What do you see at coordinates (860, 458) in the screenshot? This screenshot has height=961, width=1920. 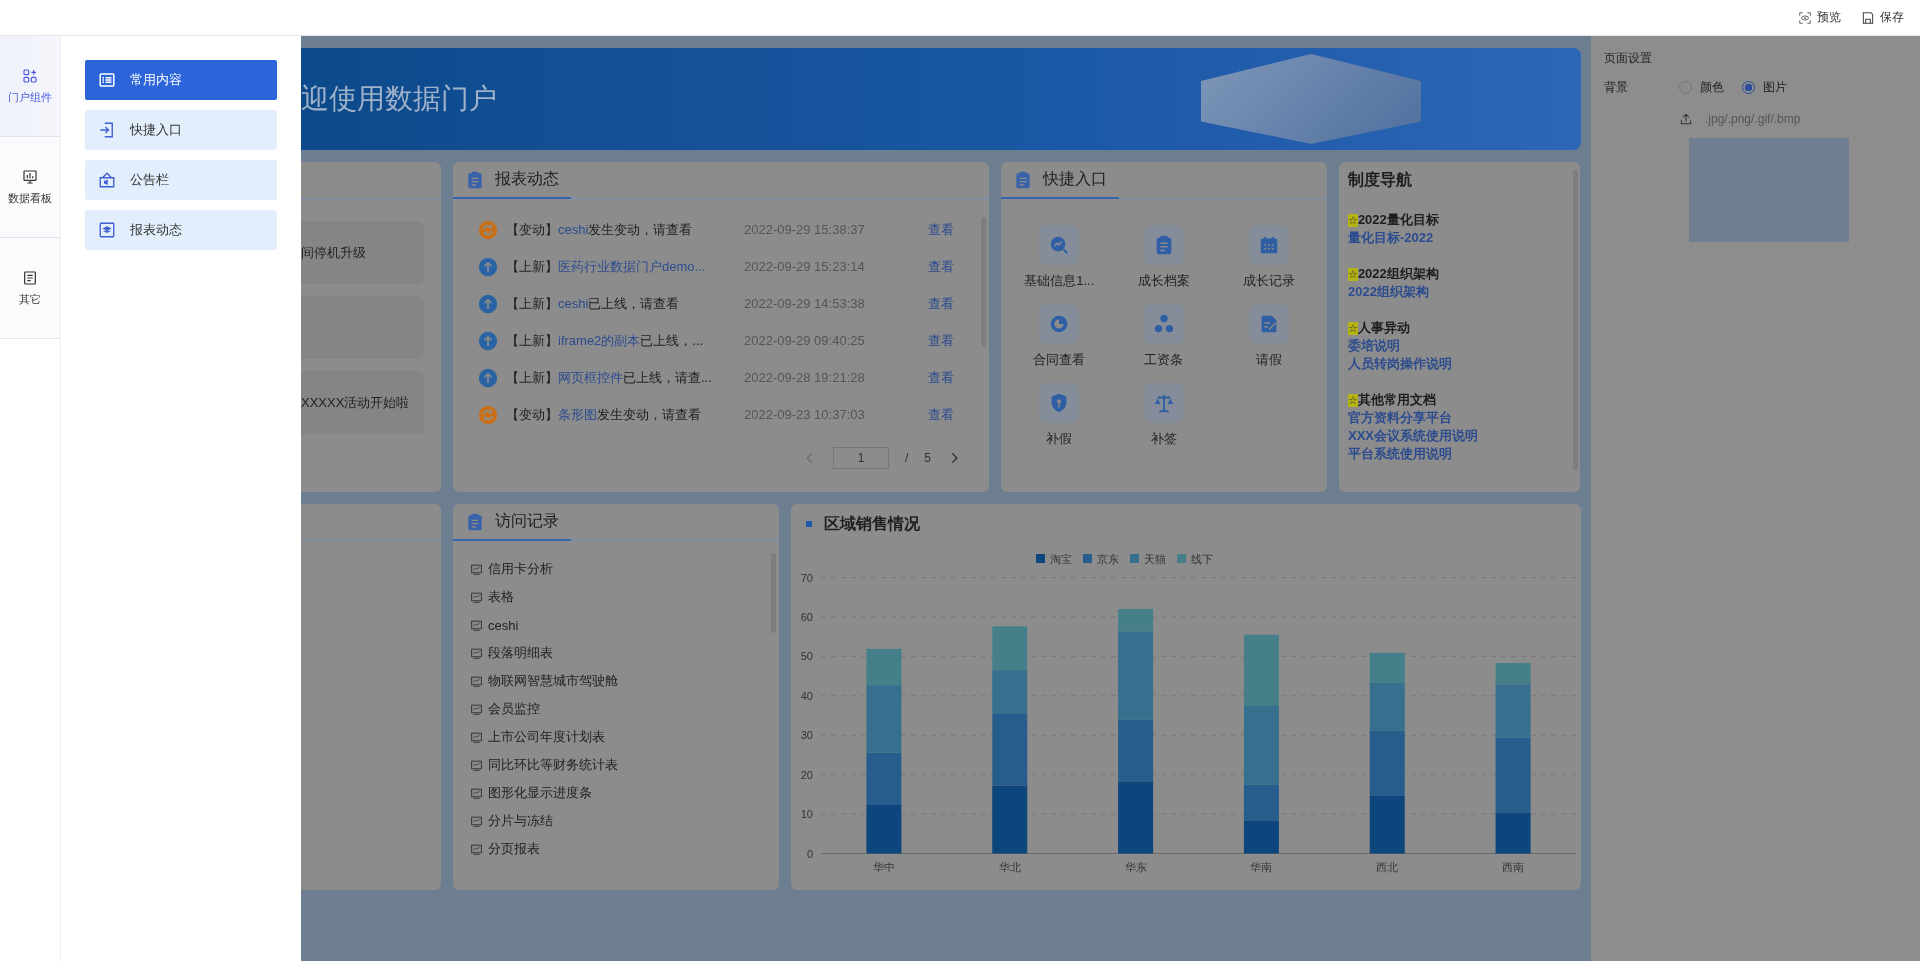 I see `page-input: 1` at bounding box center [860, 458].